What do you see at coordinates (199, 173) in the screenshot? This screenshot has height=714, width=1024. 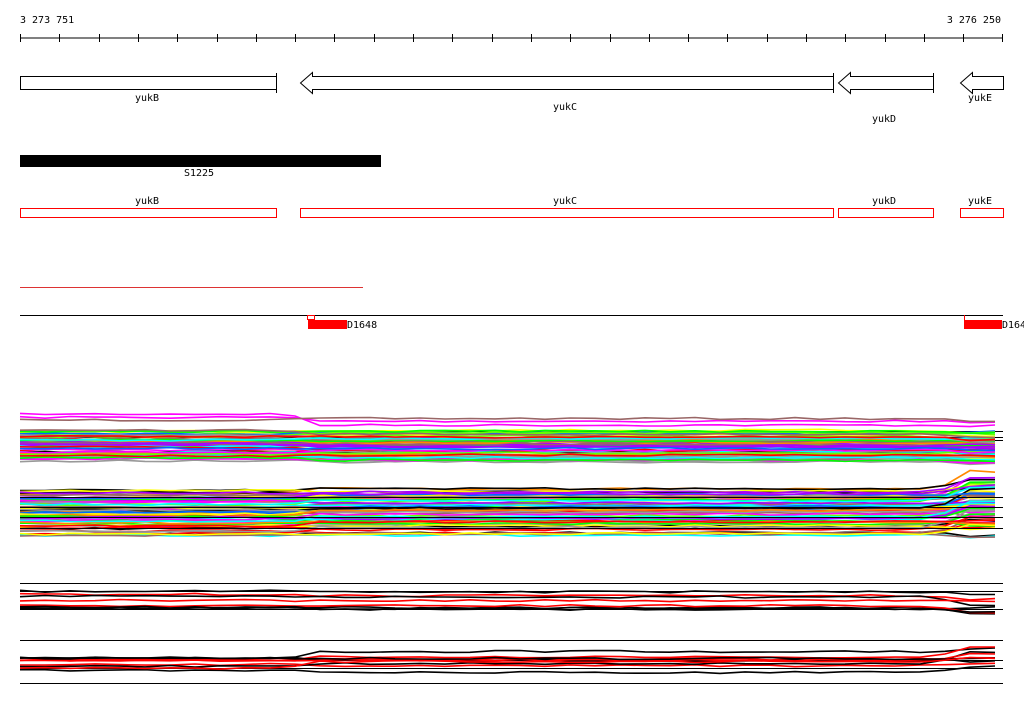 I see `feature-label: S1225` at bounding box center [199, 173].